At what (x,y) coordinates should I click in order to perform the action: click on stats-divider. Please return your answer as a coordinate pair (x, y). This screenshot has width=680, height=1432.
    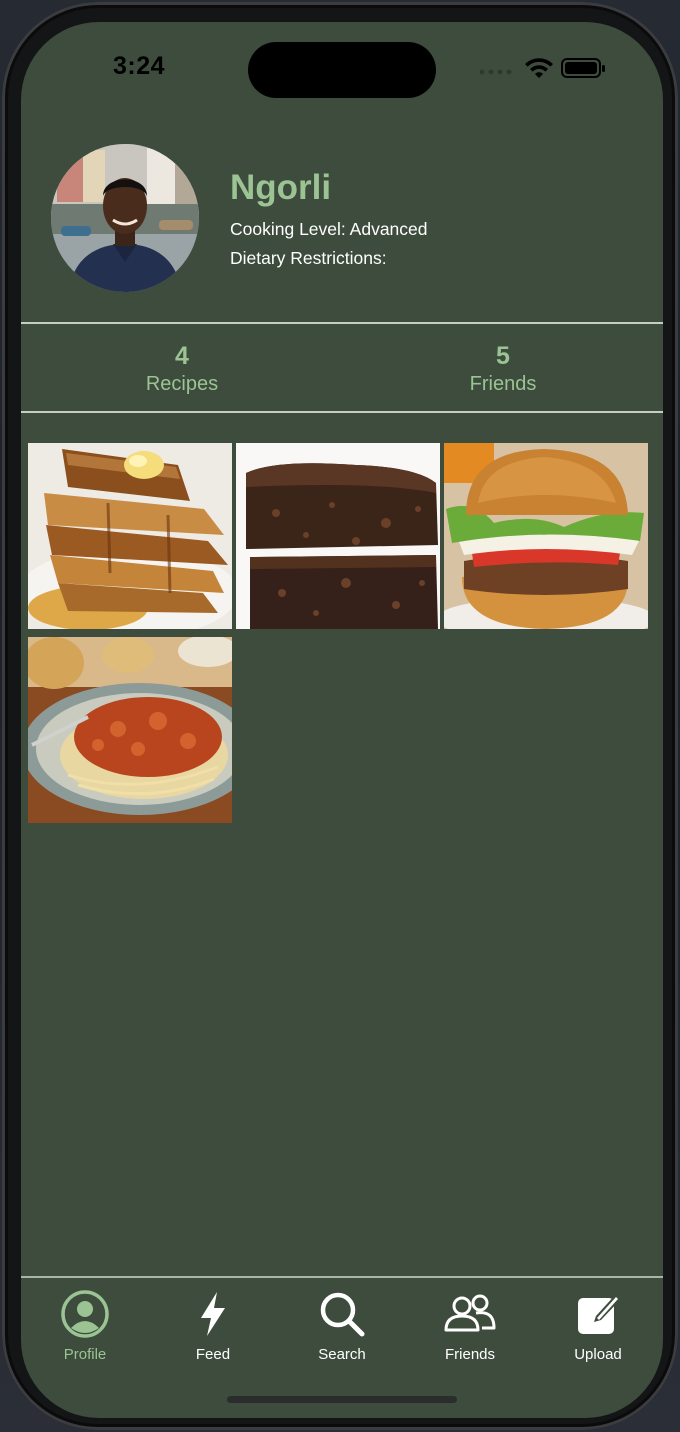
    Looking at the image, I should click on (342, 412).